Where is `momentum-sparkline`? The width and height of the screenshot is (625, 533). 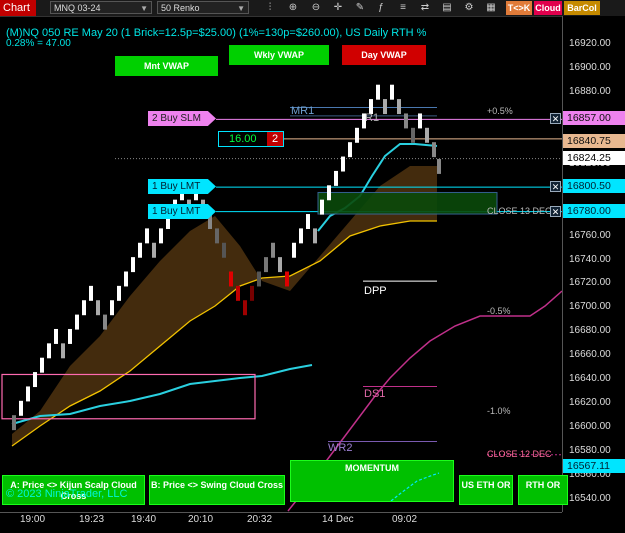
momentum-sparkline is located at coordinates (415, 486).